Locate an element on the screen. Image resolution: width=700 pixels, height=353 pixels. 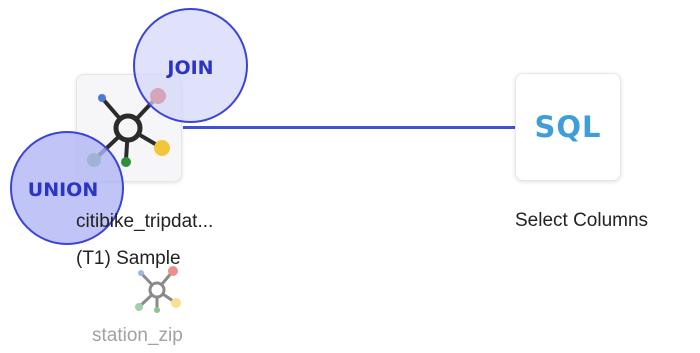
flow-connector-line is located at coordinates (349, 127).